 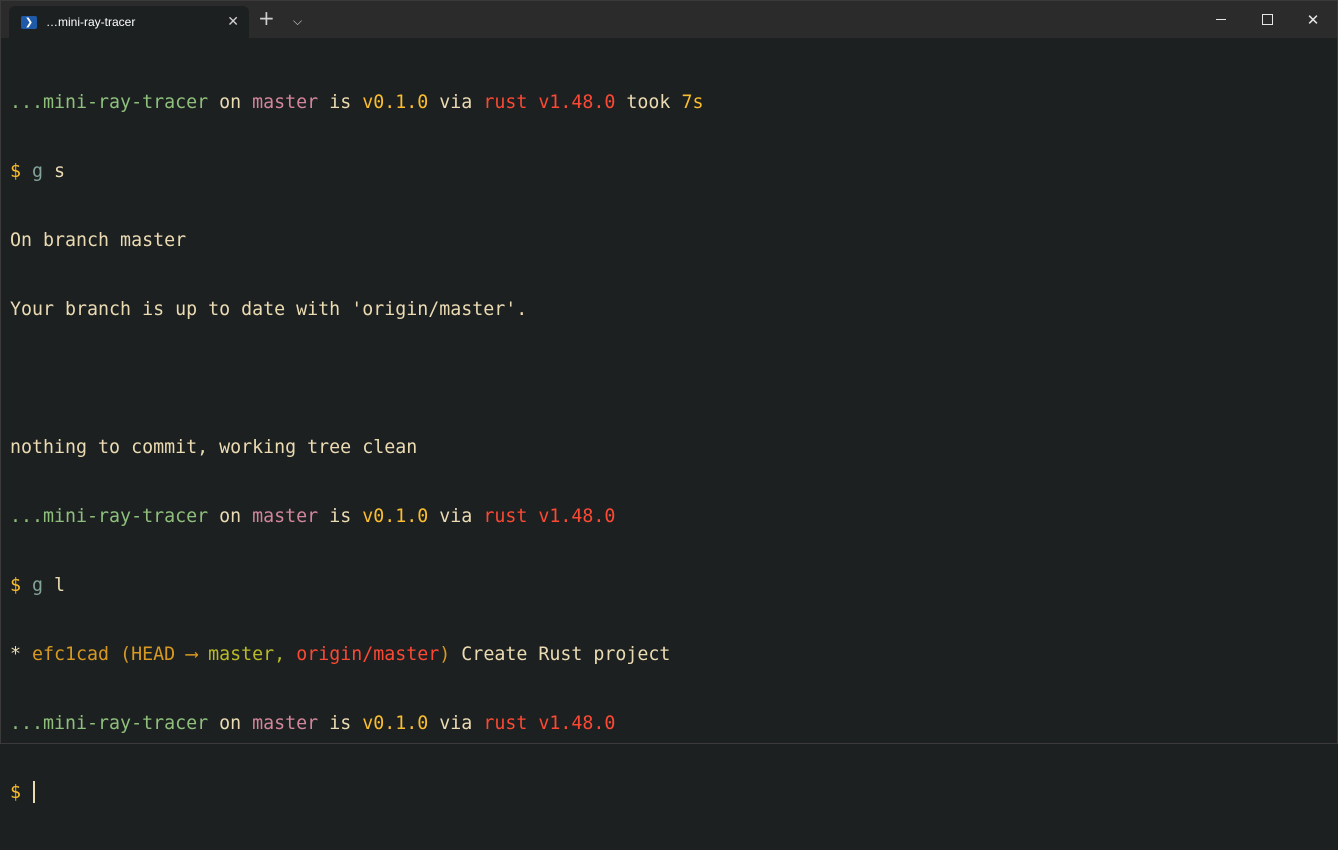 What do you see at coordinates (34, 792) in the screenshot?
I see `text-cursor` at bounding box center [34, 792].